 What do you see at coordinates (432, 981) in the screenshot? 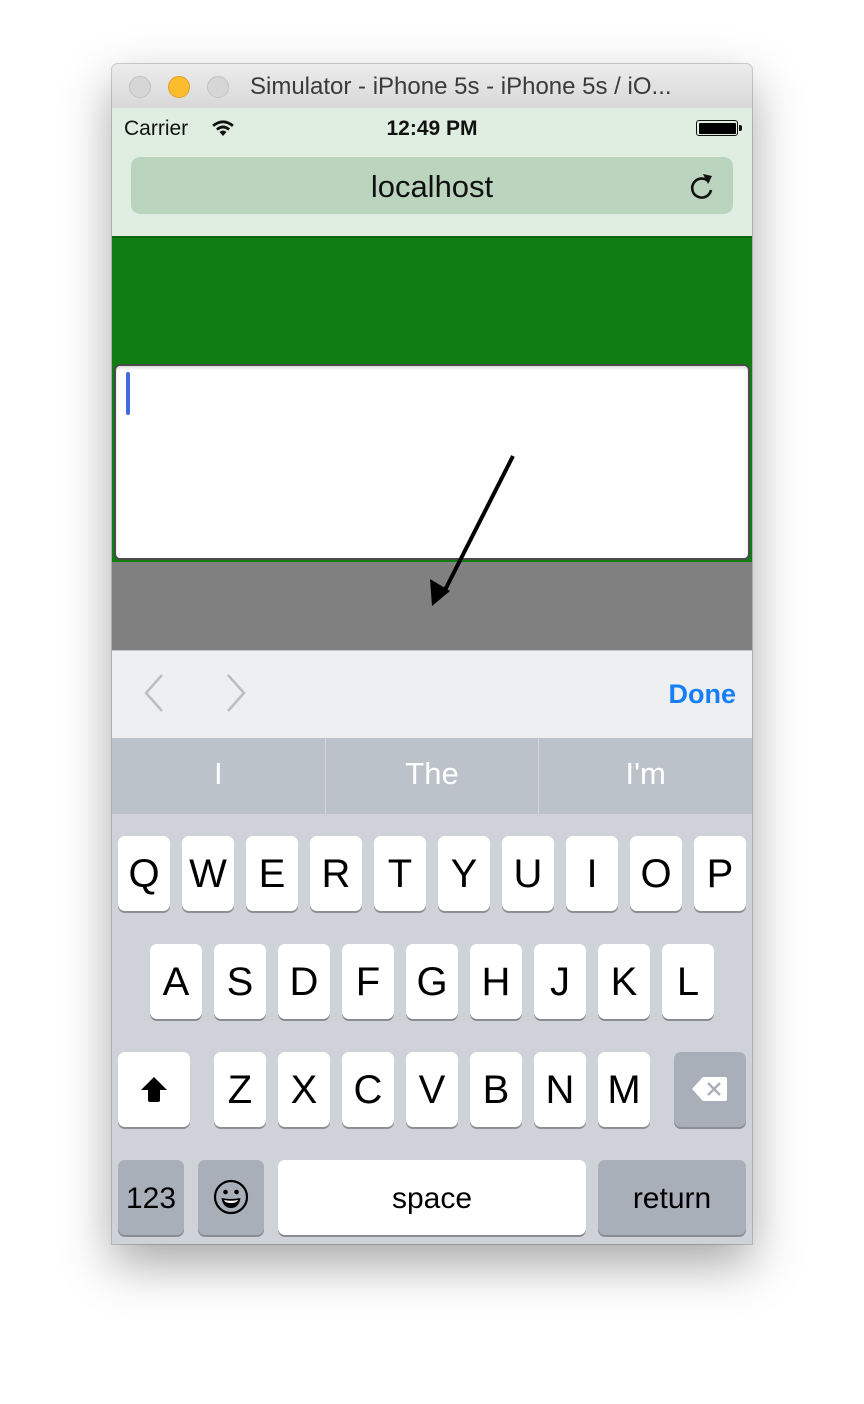
I see `key-g: G` at bounding box center [432, 981].